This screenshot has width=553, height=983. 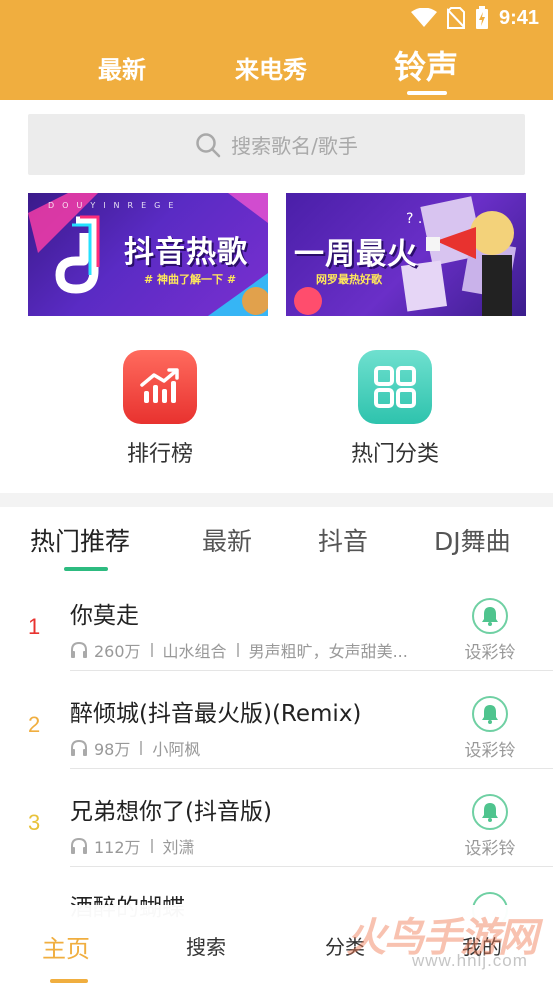 I want to click on banner-subtitle: 网罗最热好歌, so click(x=349, y=279).